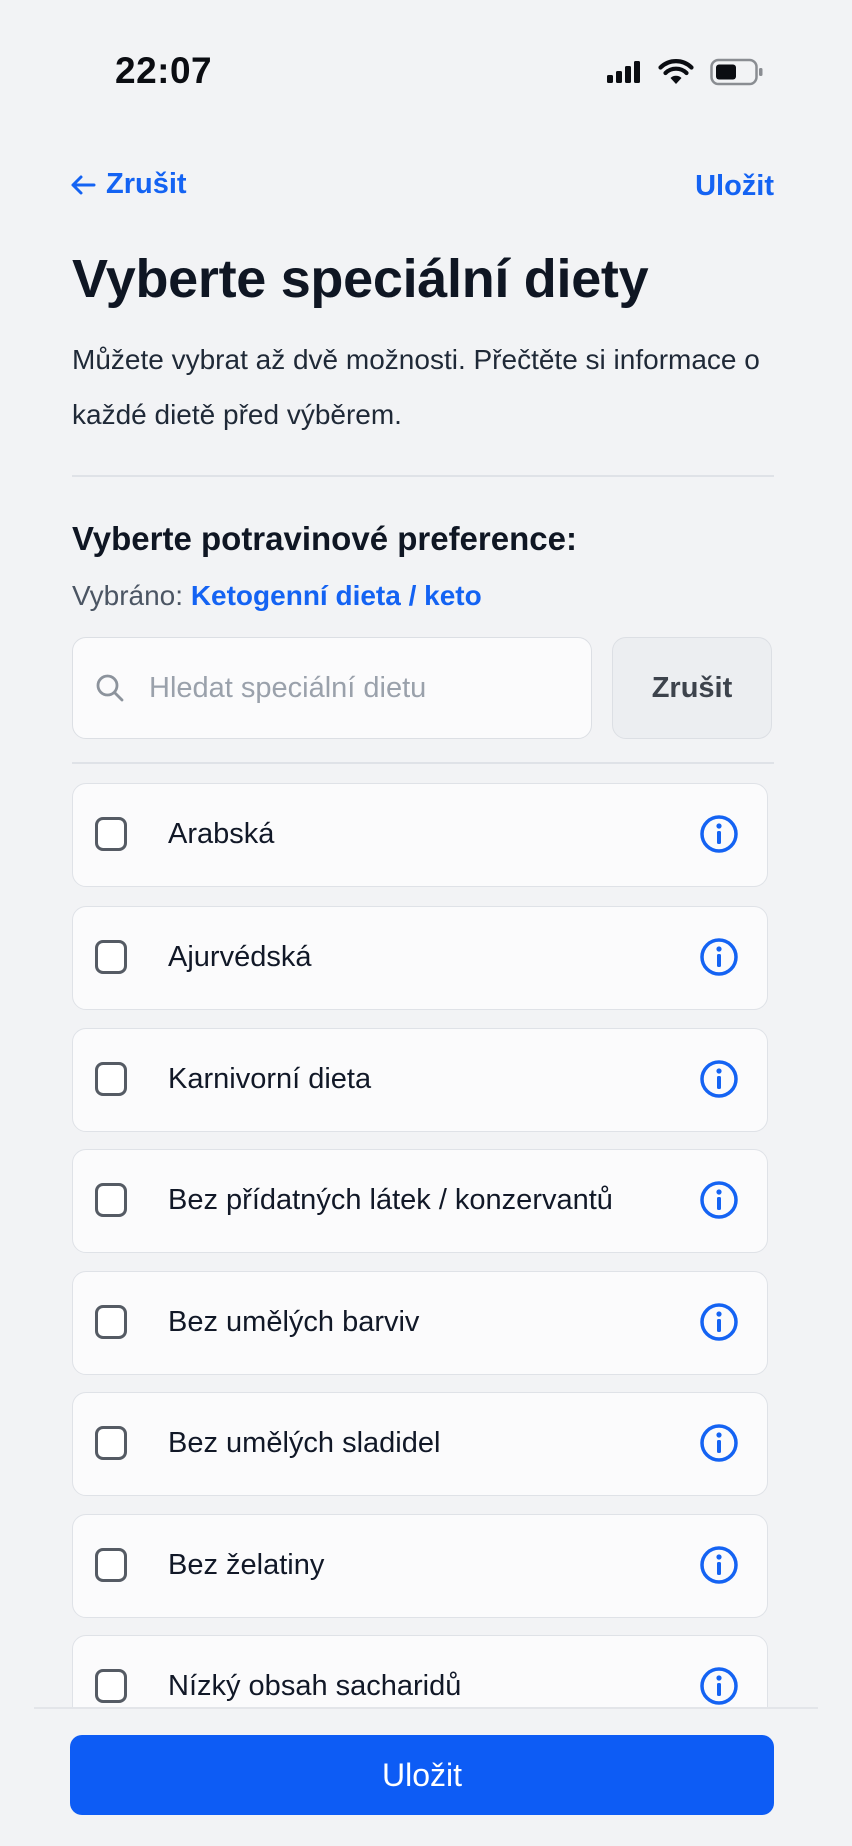  What do you see at coordinates (324, 538) in the screenshot?
I see `preferences-heading: Vyberte potravinové preference:` at bounding box center [324, 538].